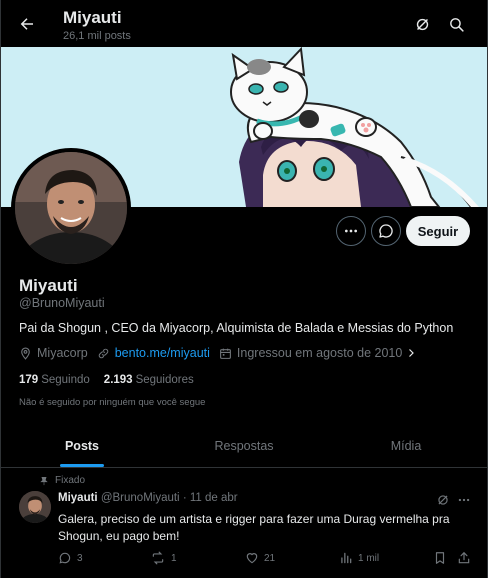 This screenshot has width=488, height=578. Describe the element at coordinates (25, 353) in the screenshot. I see `location-icon` at that location.